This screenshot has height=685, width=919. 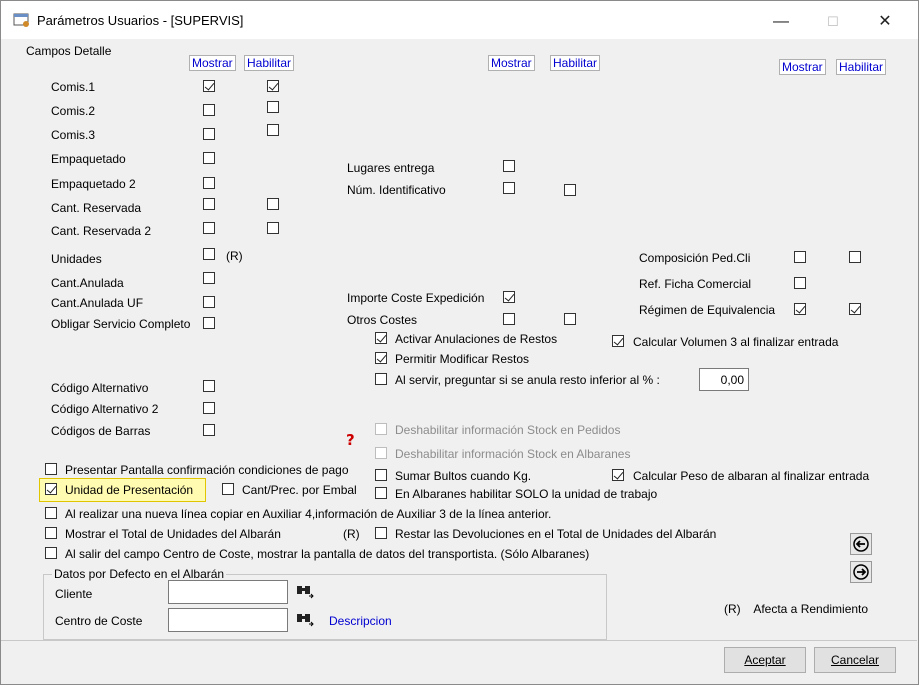 I want to click on checkbox-calcular-volumen, so click(x=618, y=341).